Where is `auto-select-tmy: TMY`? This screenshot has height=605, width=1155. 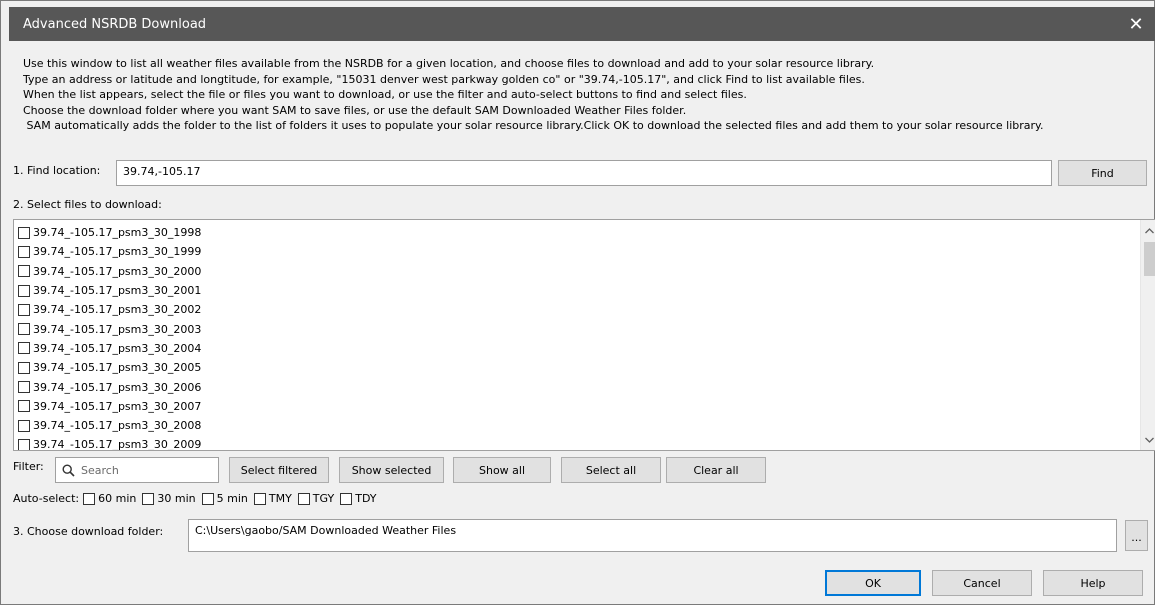 auto-select-tmy: TMY is located at coordinates (272, 498).